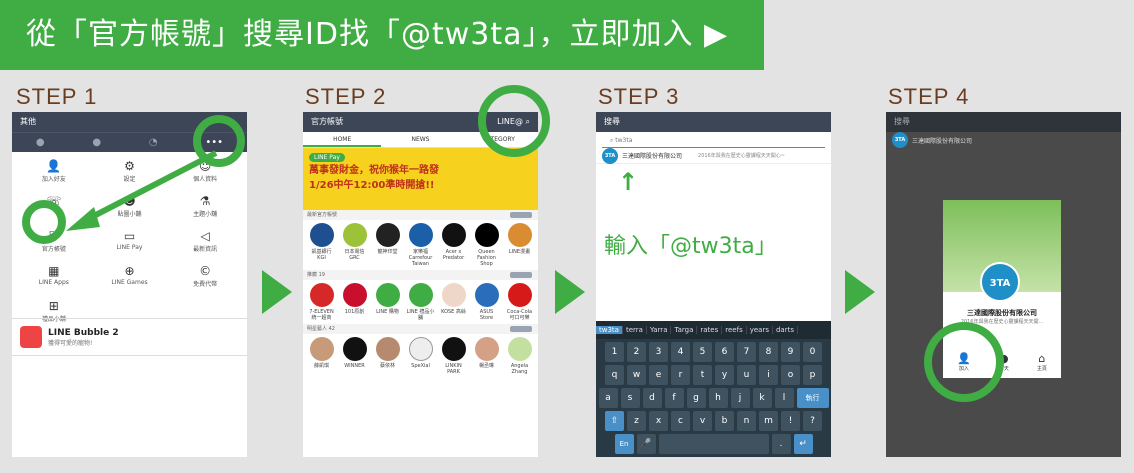 The height and width of the screenshot is (473, 1134). What do you see at coordinates (702, 421) in the screenshot?
I see `key: v` at bounding box center [702, 421].